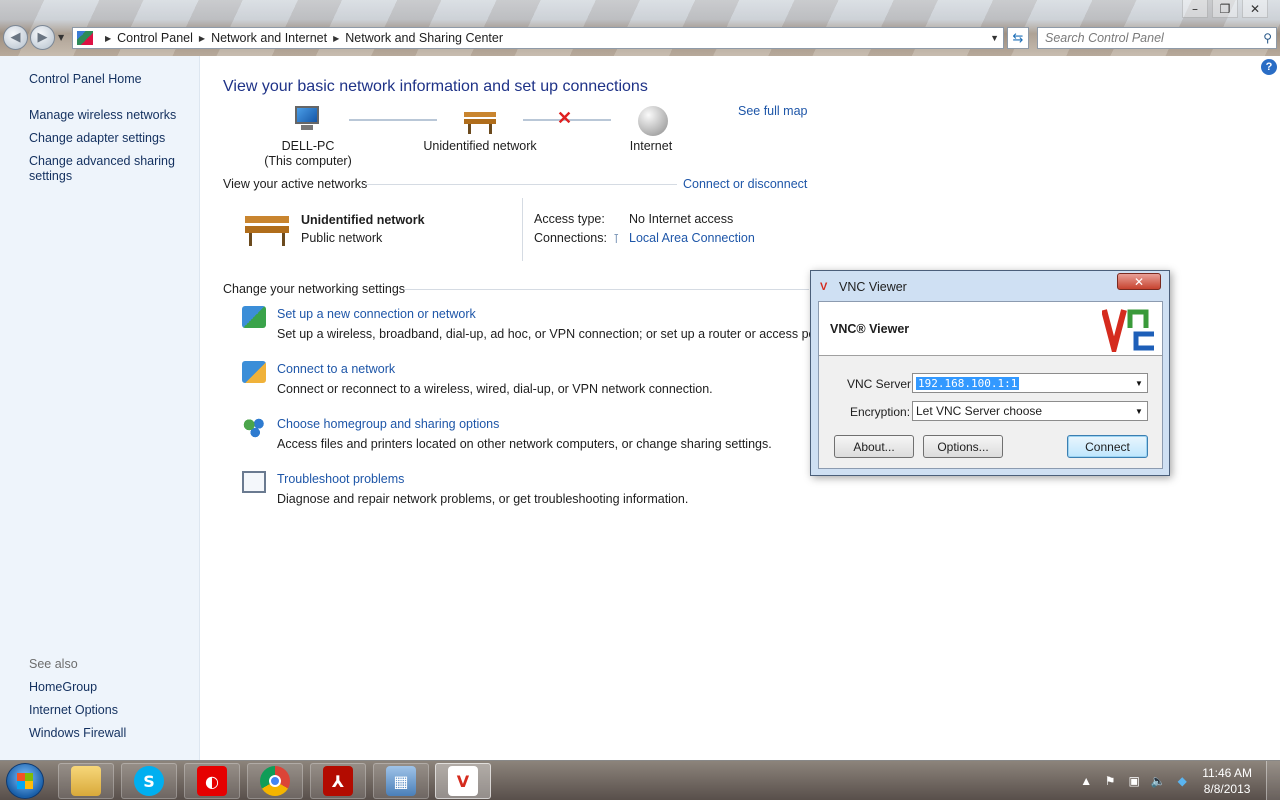  Describe the element at coordinates (979, 411) in the screenshot. I see `encryption-value: Let VNC Server choose` at that location.